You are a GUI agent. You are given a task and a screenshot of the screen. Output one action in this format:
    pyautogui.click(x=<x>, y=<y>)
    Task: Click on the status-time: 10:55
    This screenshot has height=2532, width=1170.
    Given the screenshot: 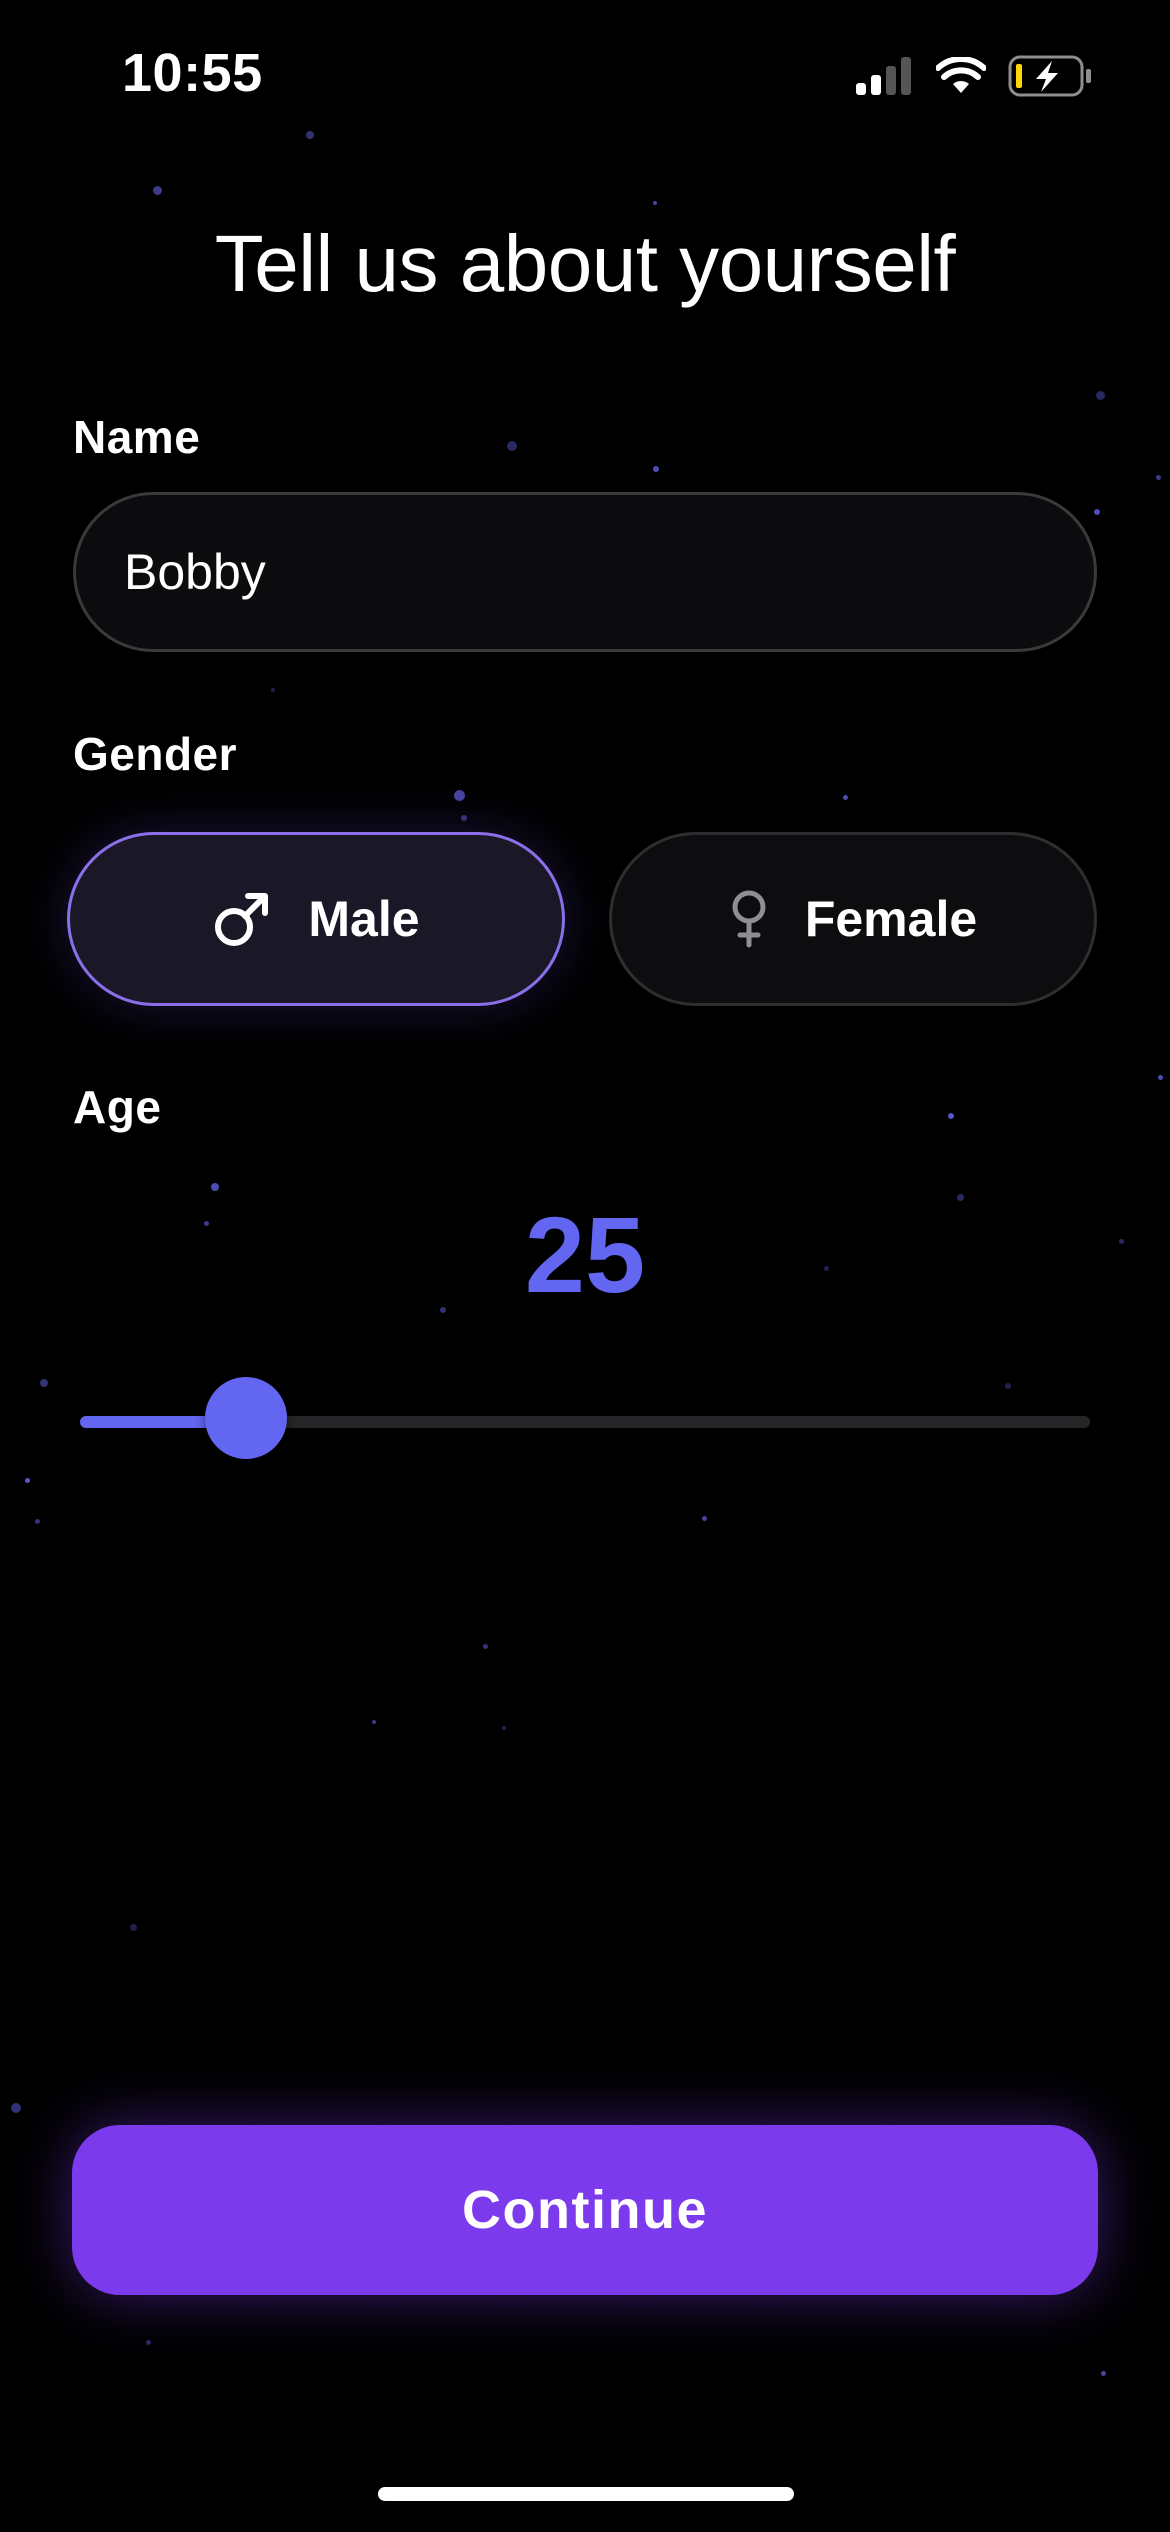 What is the action you would take?
    pyautogui.click(x=192, y=73)
    